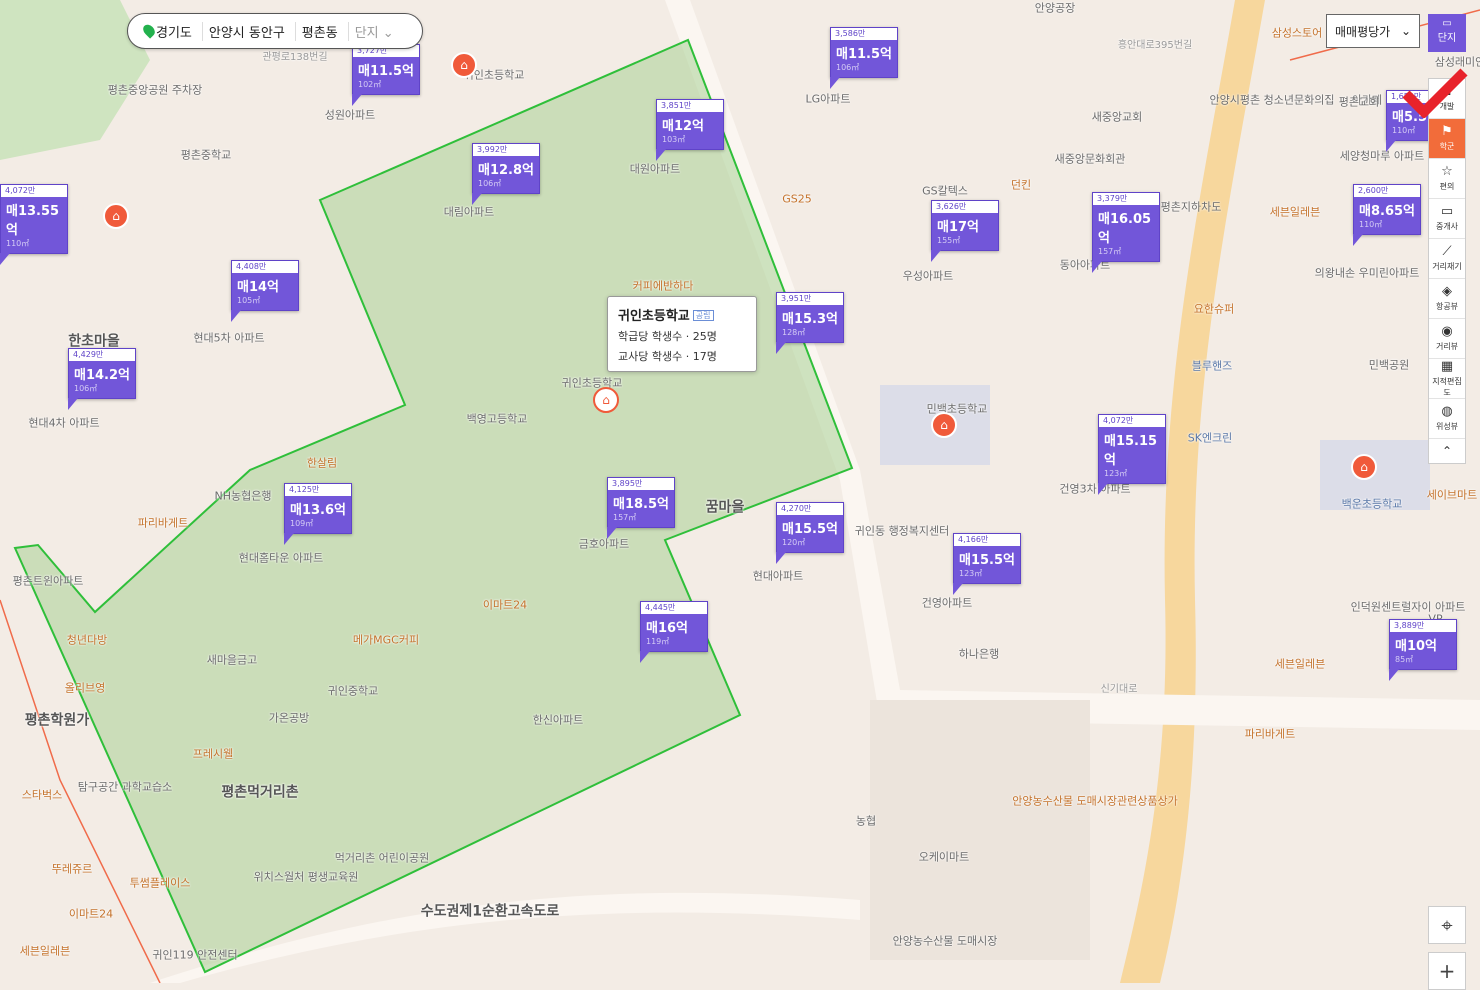  What do you see at coordinates (1210, 437) in the screenshot?
I see `map-place-label: SK엔크린` at bounding box center [1210, 437].